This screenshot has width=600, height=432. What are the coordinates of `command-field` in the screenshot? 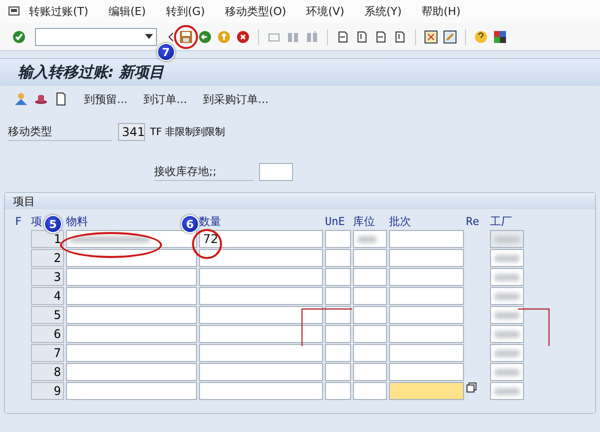 It's located at (96, 37).